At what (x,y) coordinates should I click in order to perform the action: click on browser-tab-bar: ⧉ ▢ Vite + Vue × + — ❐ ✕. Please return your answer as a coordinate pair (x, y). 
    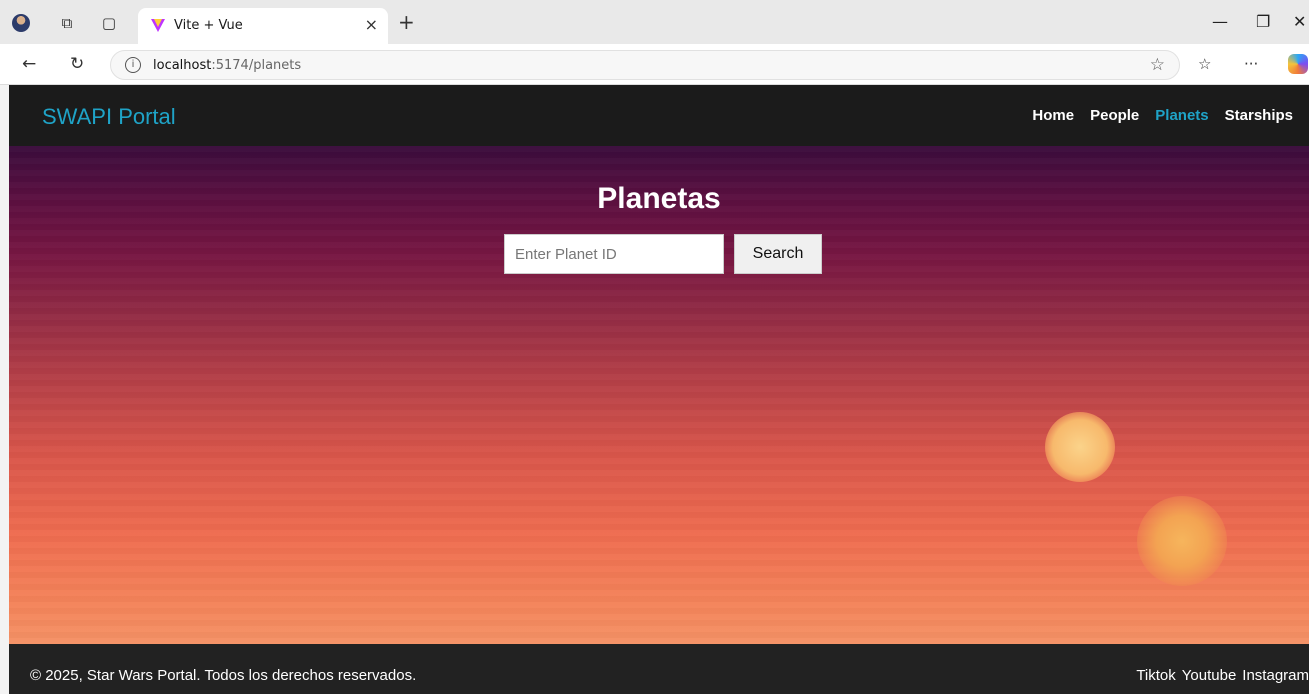
    Looking at the image, I should click on (654, 22).